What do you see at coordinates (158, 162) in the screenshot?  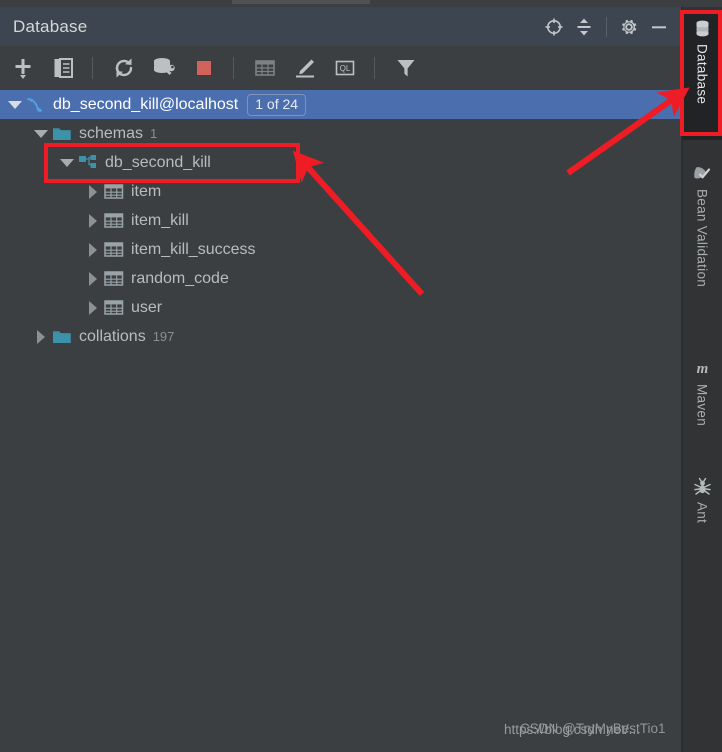 I see `tree-node-label: db_second_kill` at bounding box center [158, 162].